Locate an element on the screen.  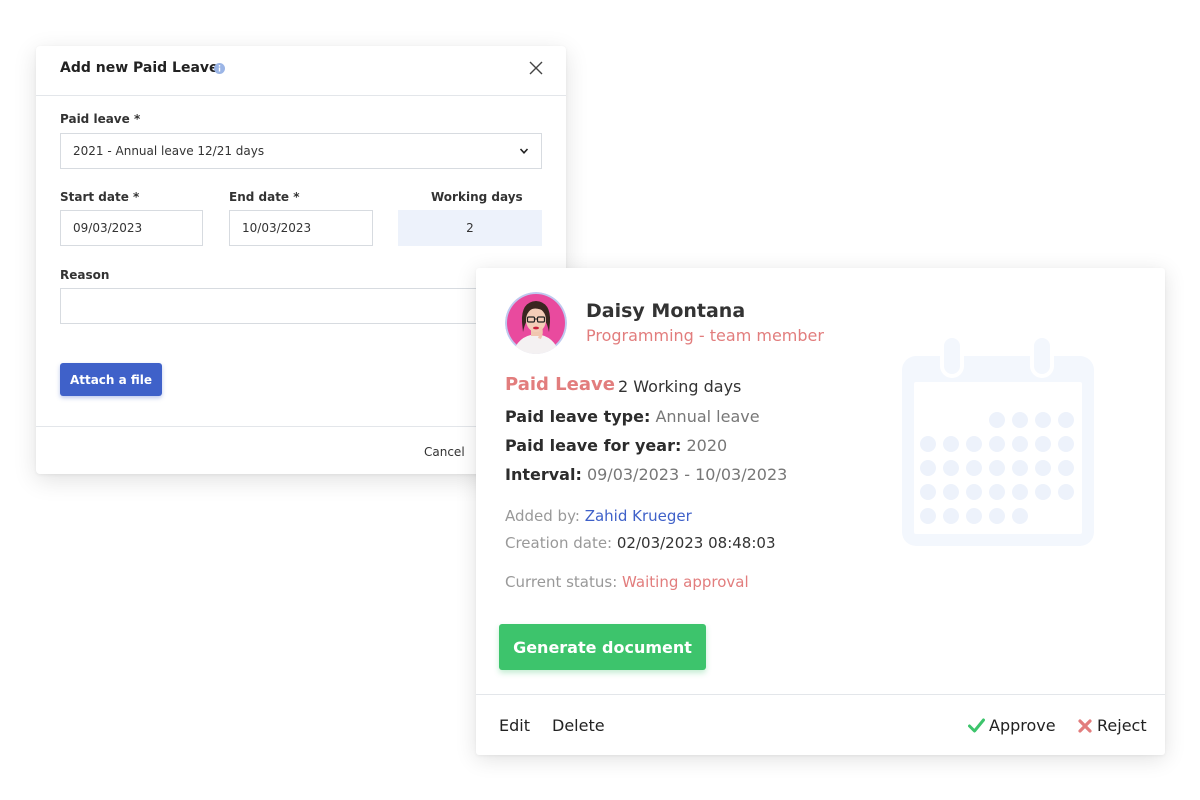
reason-field is located at coordinates (301, 306).